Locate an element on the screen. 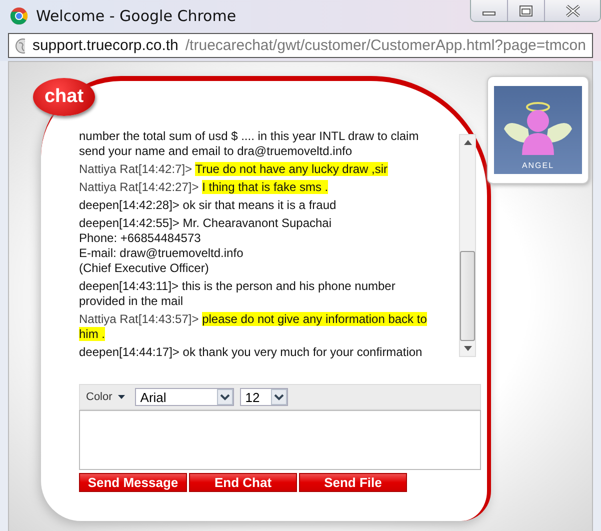 Image resolution: width=601 pixels, height=531 pixels. scroll-down-icon is located at coordinates (468, 349).